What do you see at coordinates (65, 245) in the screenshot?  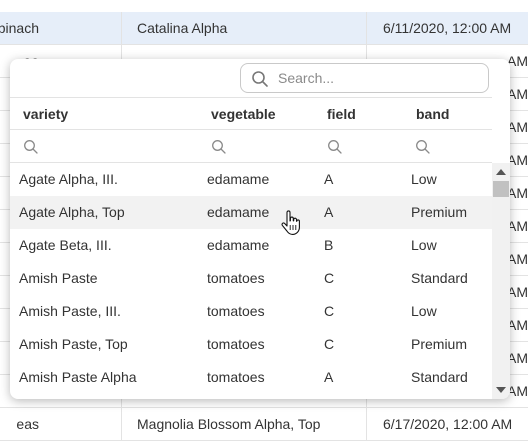 I see `variety-cell: Agate Beta, III.` at bounding box center [65, 245].